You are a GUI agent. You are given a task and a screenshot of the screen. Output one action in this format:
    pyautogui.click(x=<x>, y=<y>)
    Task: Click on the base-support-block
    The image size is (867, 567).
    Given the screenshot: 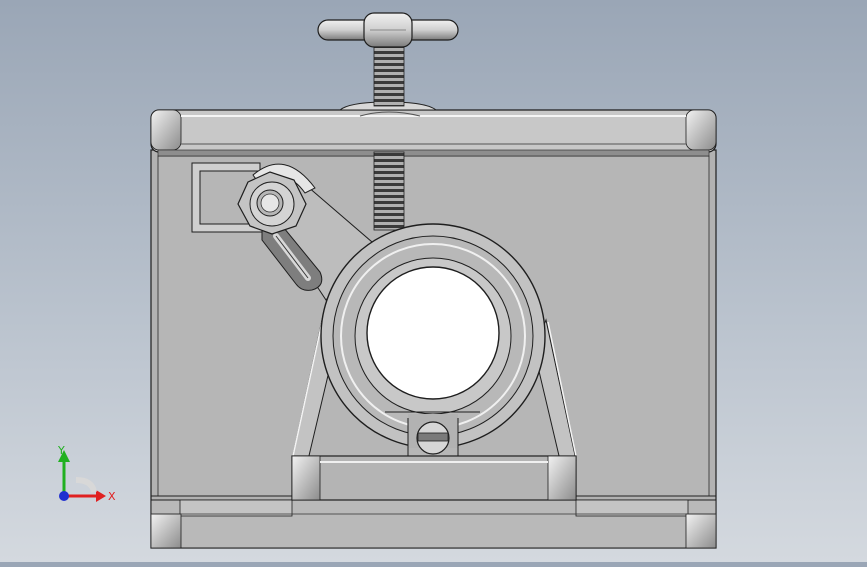 What is the action you would take?
    pyautogui.click(x=434, y=478)
    